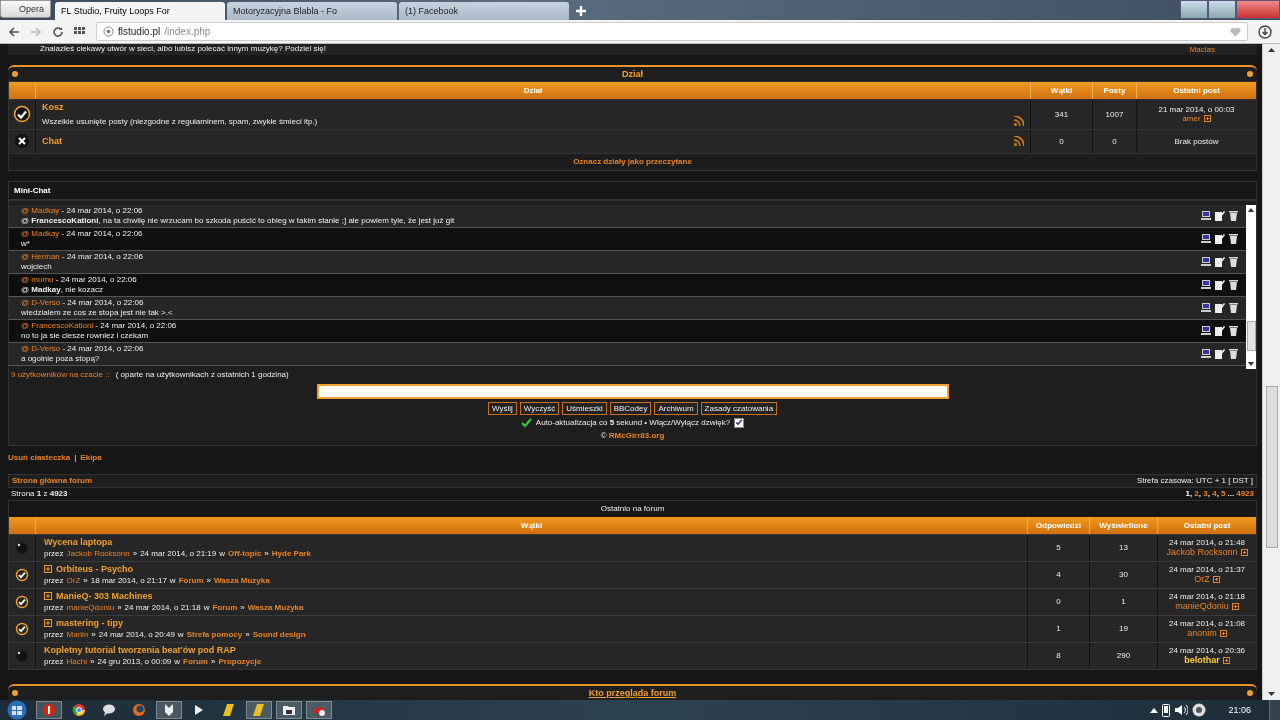 This screenshot has width=1280, height=720. I want to click on forum-link: Off-topic, so click(245, 554).